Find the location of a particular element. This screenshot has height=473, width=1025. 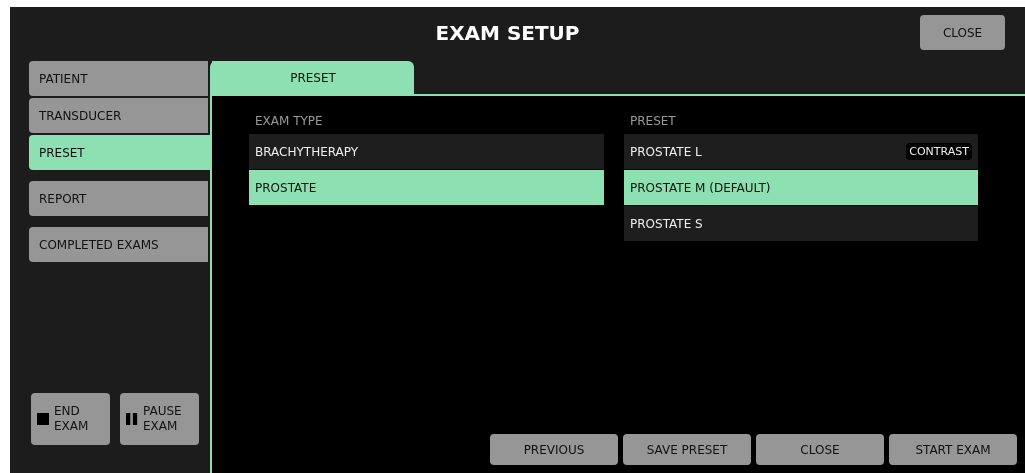

item-label: PROSTATE S is located at coordinates (666, 223).